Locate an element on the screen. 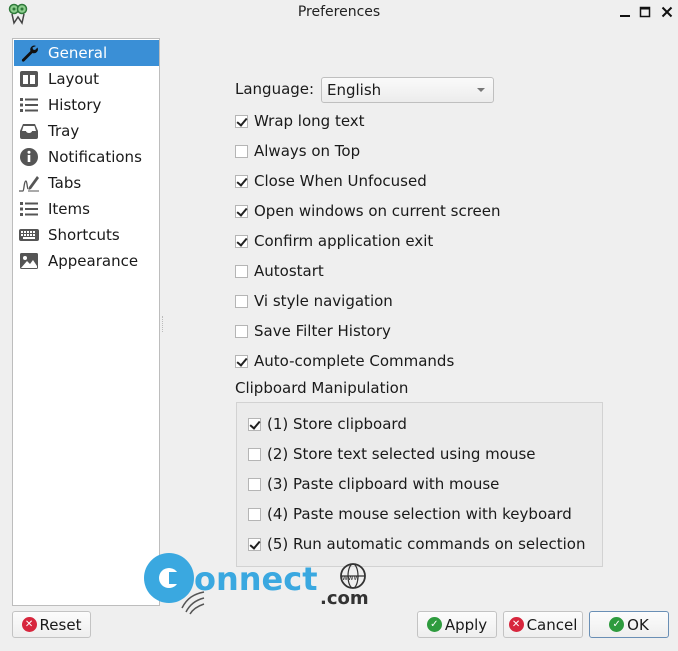  sidebar-item-notifications: Notifications is located at coordinates (86, 157).